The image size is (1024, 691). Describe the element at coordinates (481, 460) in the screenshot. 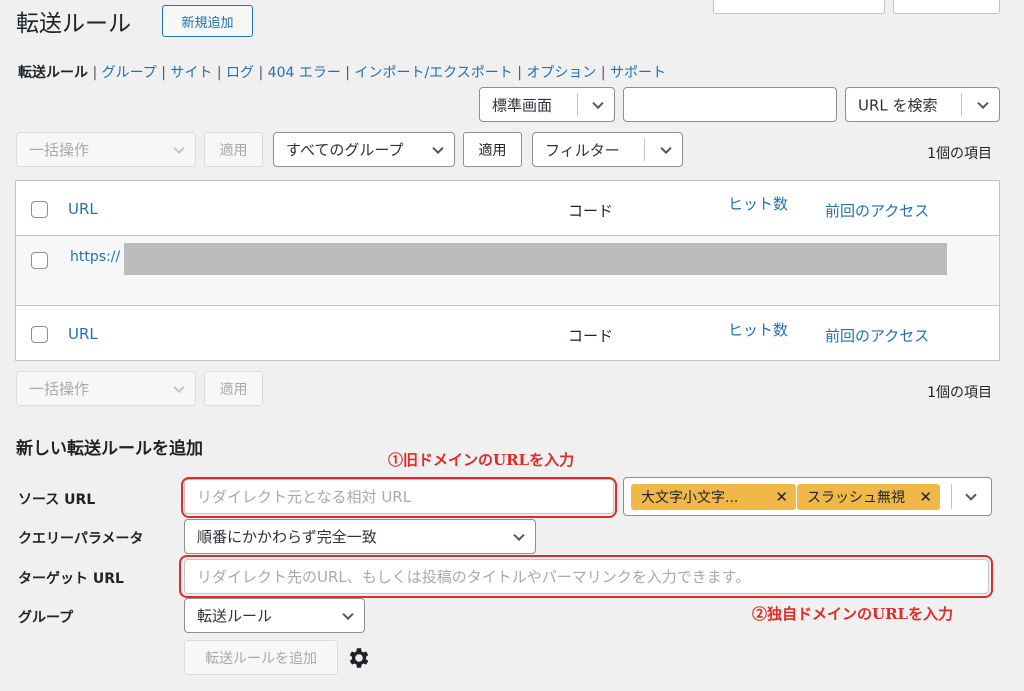

I see `annotation-old-domain: ①旧ドメインのURLを入力` at that location.